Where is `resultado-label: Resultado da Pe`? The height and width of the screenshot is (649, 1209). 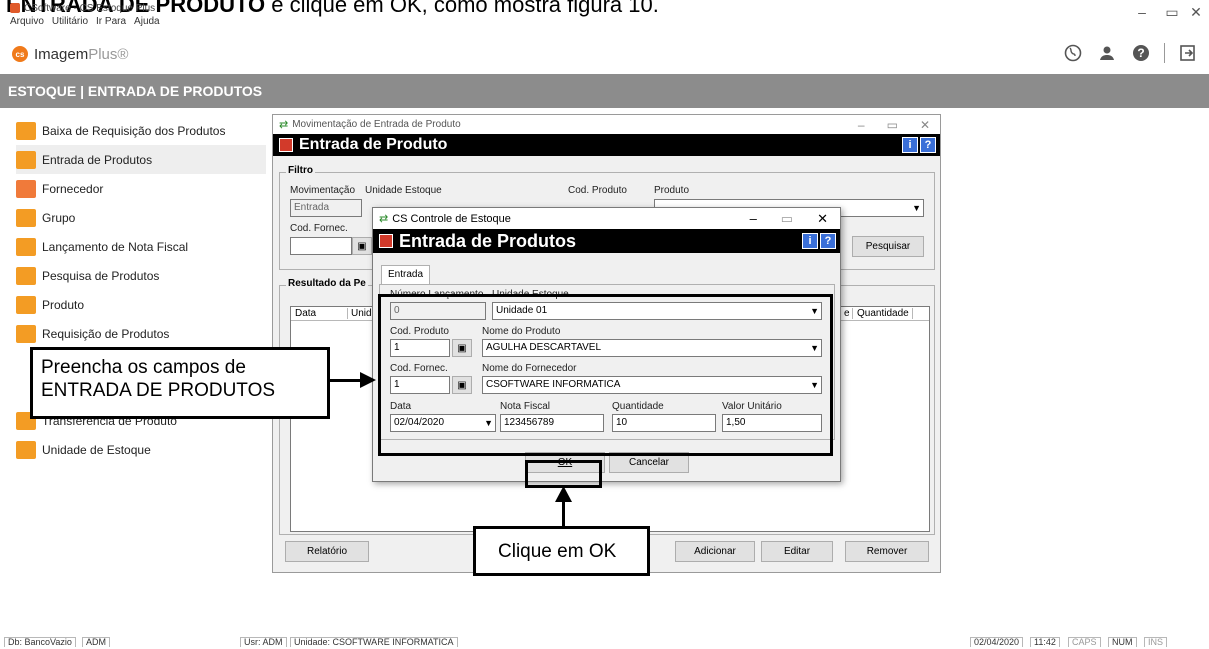 resultado-label: Resultado da Pe is located at coordinates (327, 283).